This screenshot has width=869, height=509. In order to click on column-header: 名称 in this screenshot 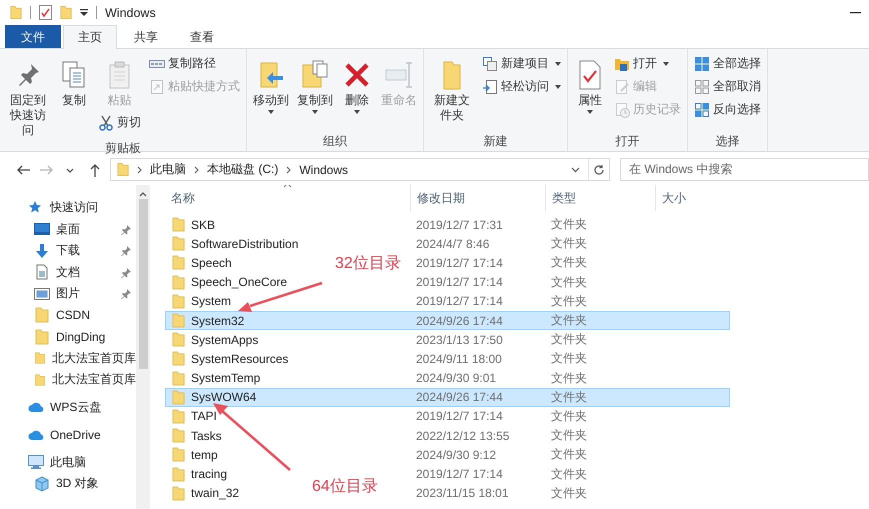, I will do `click(287, 198)`.